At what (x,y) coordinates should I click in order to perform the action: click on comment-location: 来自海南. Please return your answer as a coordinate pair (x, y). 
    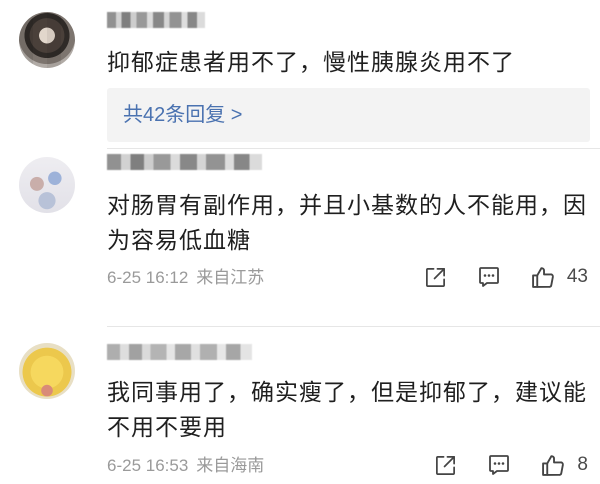
    Looking at the image, I should click on (230, 465).